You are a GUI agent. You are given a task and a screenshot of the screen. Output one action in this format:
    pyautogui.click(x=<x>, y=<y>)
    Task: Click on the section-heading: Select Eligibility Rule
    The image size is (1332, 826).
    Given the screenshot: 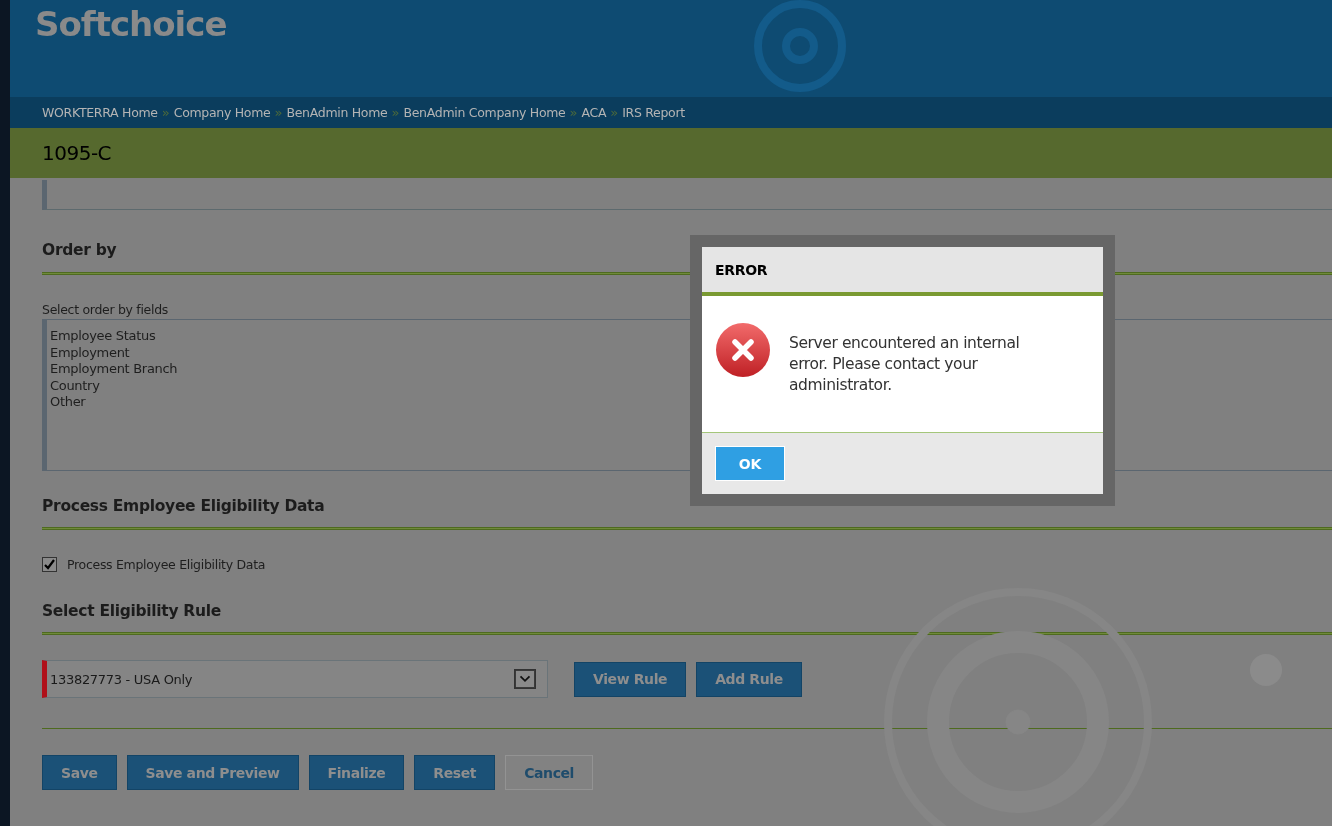 What is the action you would take?
    pyautogui.click(x=132, y=612)
    